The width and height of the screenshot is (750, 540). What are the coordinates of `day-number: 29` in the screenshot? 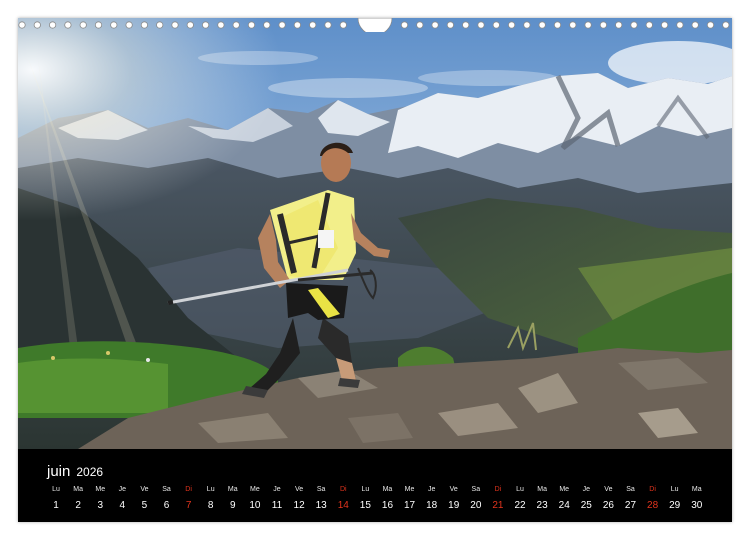 It's located at (675, 505).